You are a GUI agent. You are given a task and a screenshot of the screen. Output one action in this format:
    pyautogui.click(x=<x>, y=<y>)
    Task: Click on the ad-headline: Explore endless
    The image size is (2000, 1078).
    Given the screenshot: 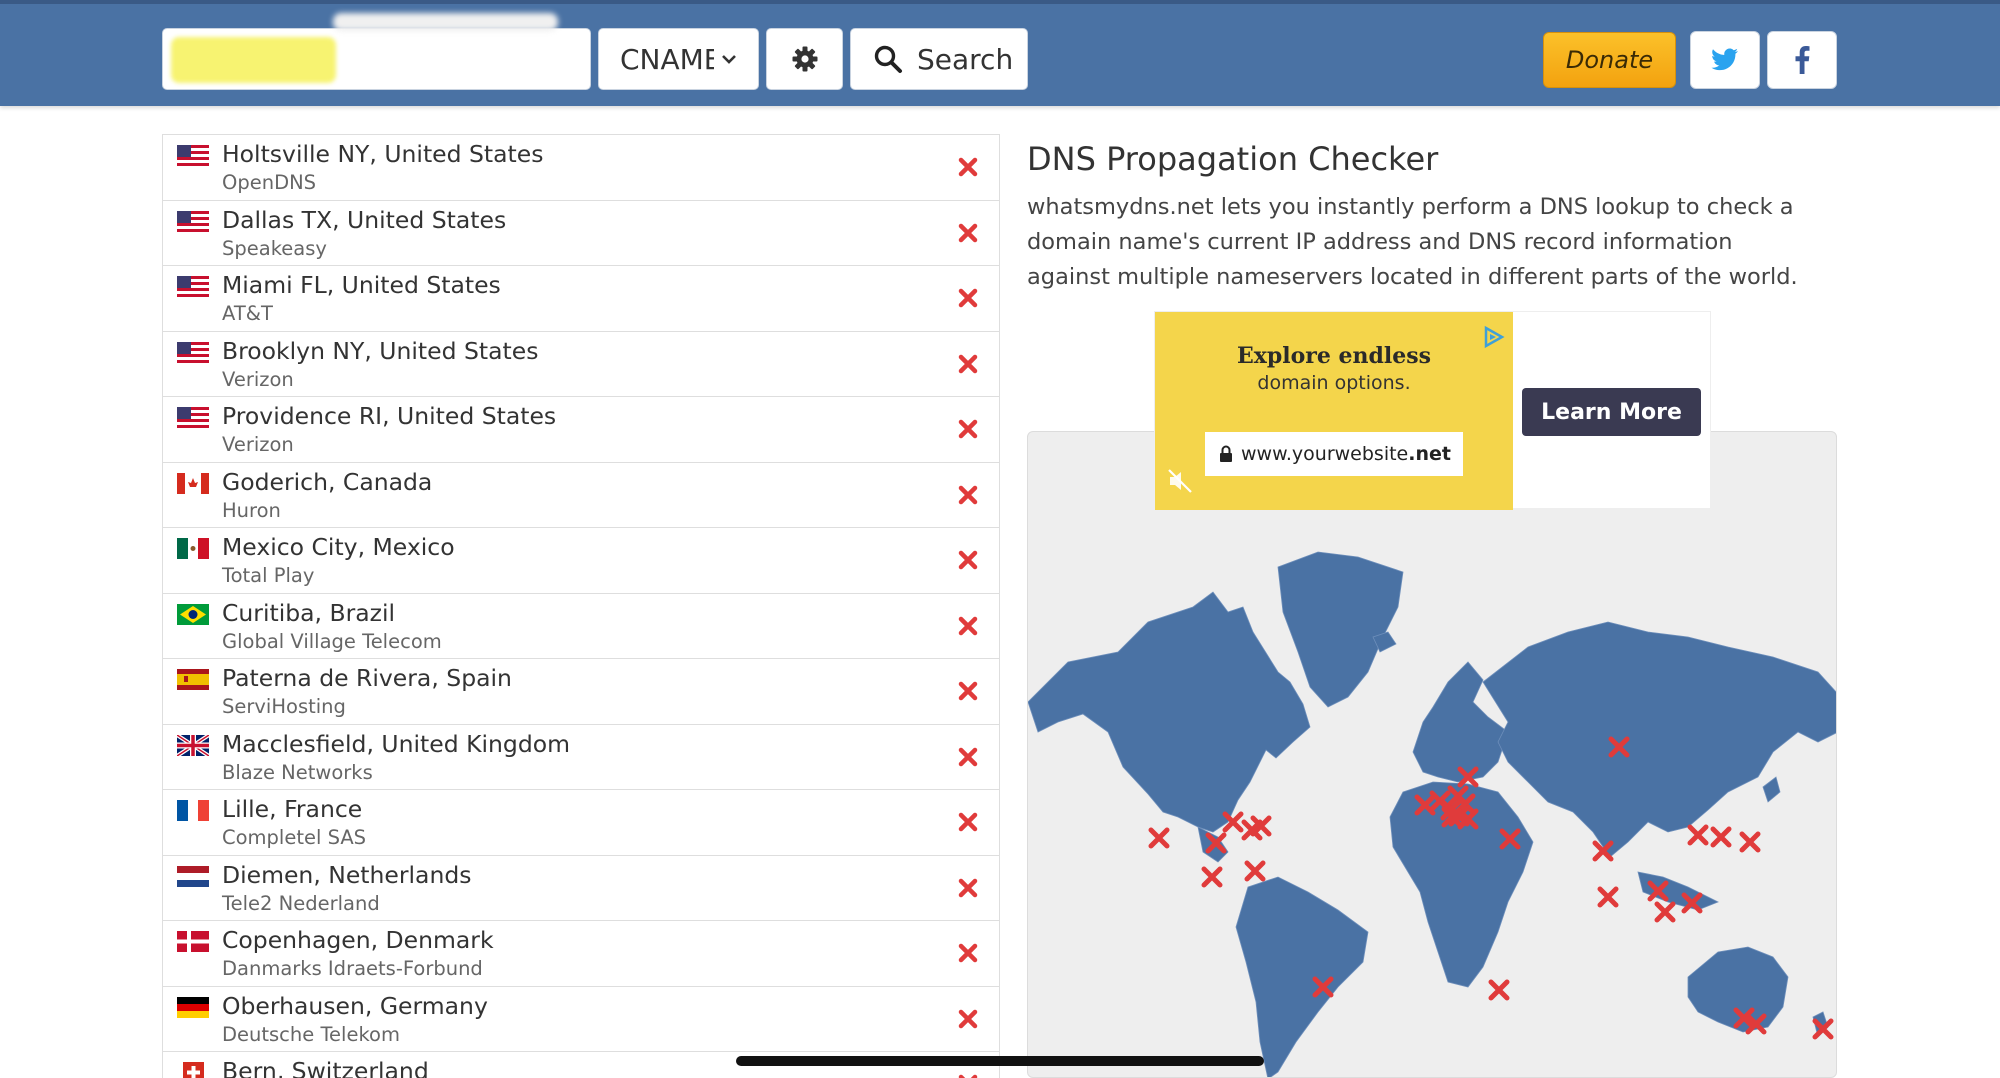 What is the action you would take?
    pyautogui.click(x=1334, y=356)
    